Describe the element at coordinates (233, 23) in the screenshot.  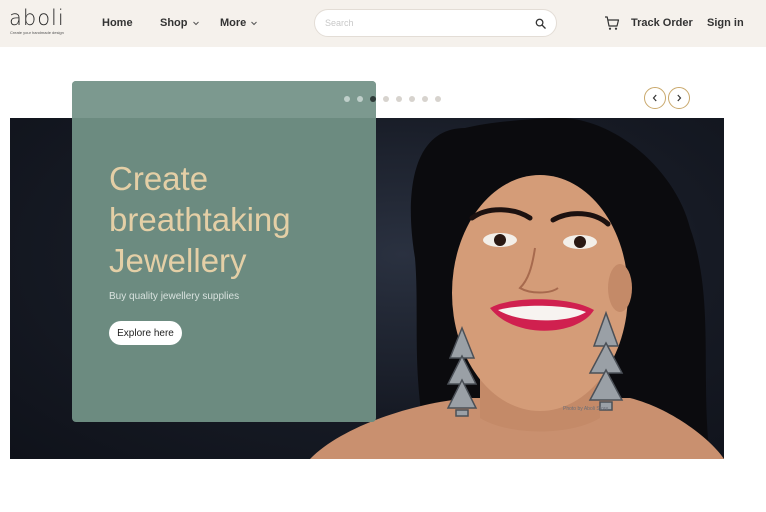
I see `nav-more-label: More` at that location.